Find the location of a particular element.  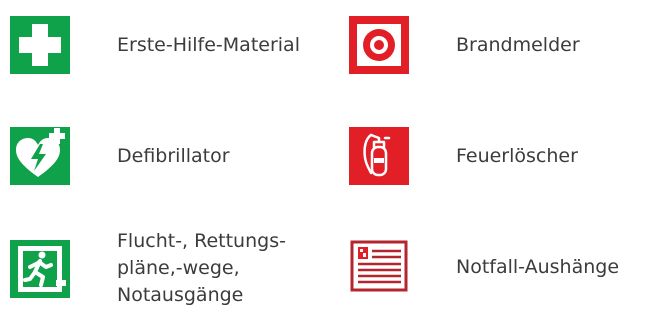

defibrillator-label: Defibrillator is located at coordinates (173, 155).